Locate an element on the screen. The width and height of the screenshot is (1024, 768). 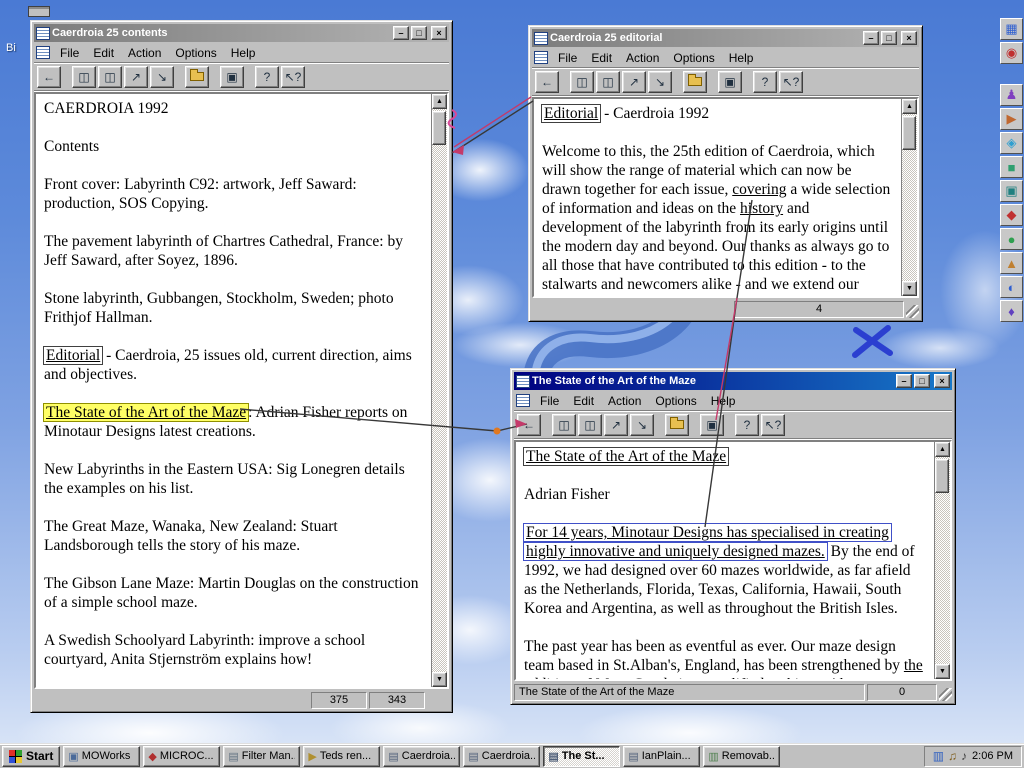
dock-icon-9: ● is located at coordinates (1011, 239).